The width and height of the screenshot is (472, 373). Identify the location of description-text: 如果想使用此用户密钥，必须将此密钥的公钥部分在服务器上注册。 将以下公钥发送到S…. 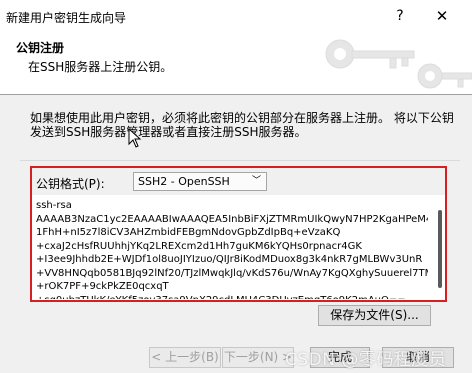
(242, 125).